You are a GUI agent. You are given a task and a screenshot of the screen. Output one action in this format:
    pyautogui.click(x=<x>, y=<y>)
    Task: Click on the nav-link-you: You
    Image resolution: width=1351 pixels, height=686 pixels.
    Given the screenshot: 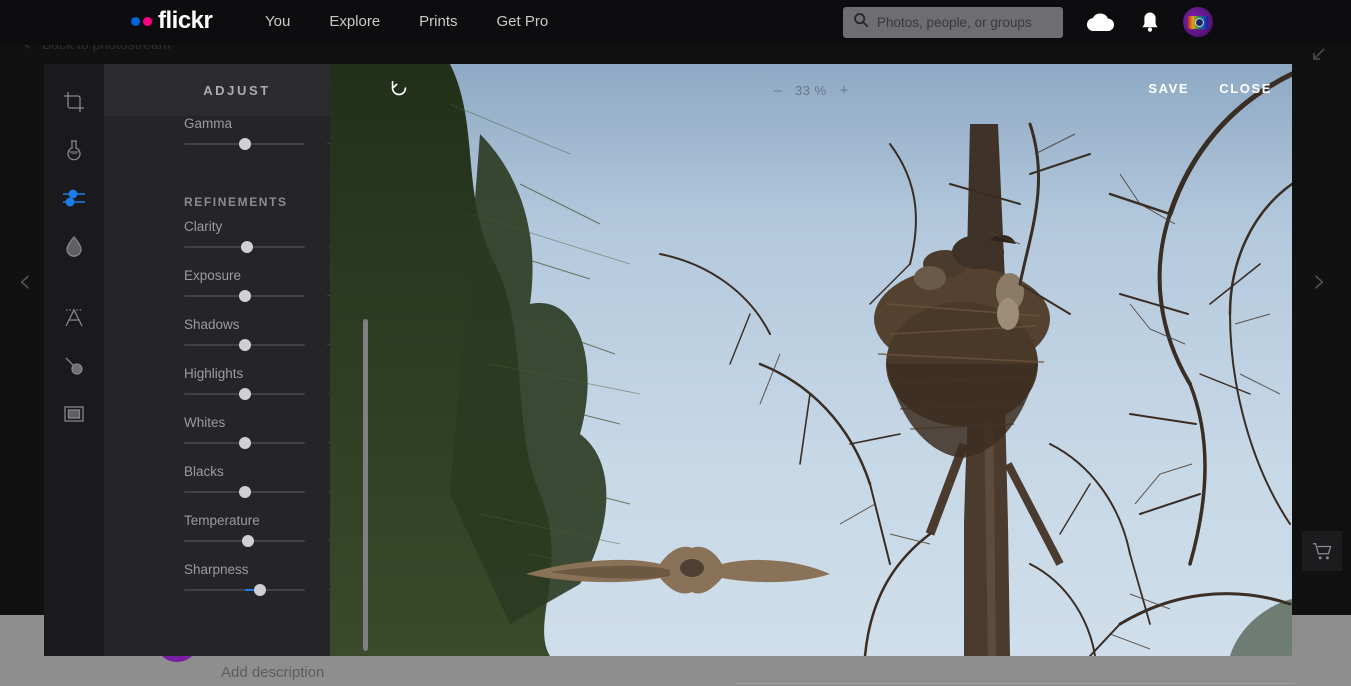 What is the action you would take?
    pyautogui.click(x=277, y=22)
    